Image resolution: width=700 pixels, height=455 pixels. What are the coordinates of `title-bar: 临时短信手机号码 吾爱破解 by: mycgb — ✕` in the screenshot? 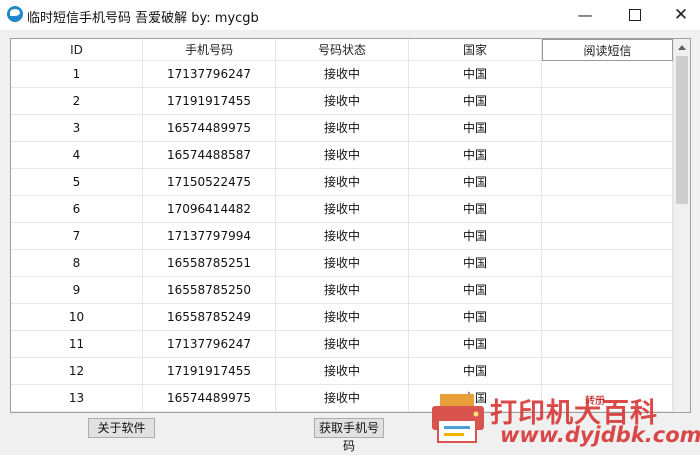 It's located at (350, 15).